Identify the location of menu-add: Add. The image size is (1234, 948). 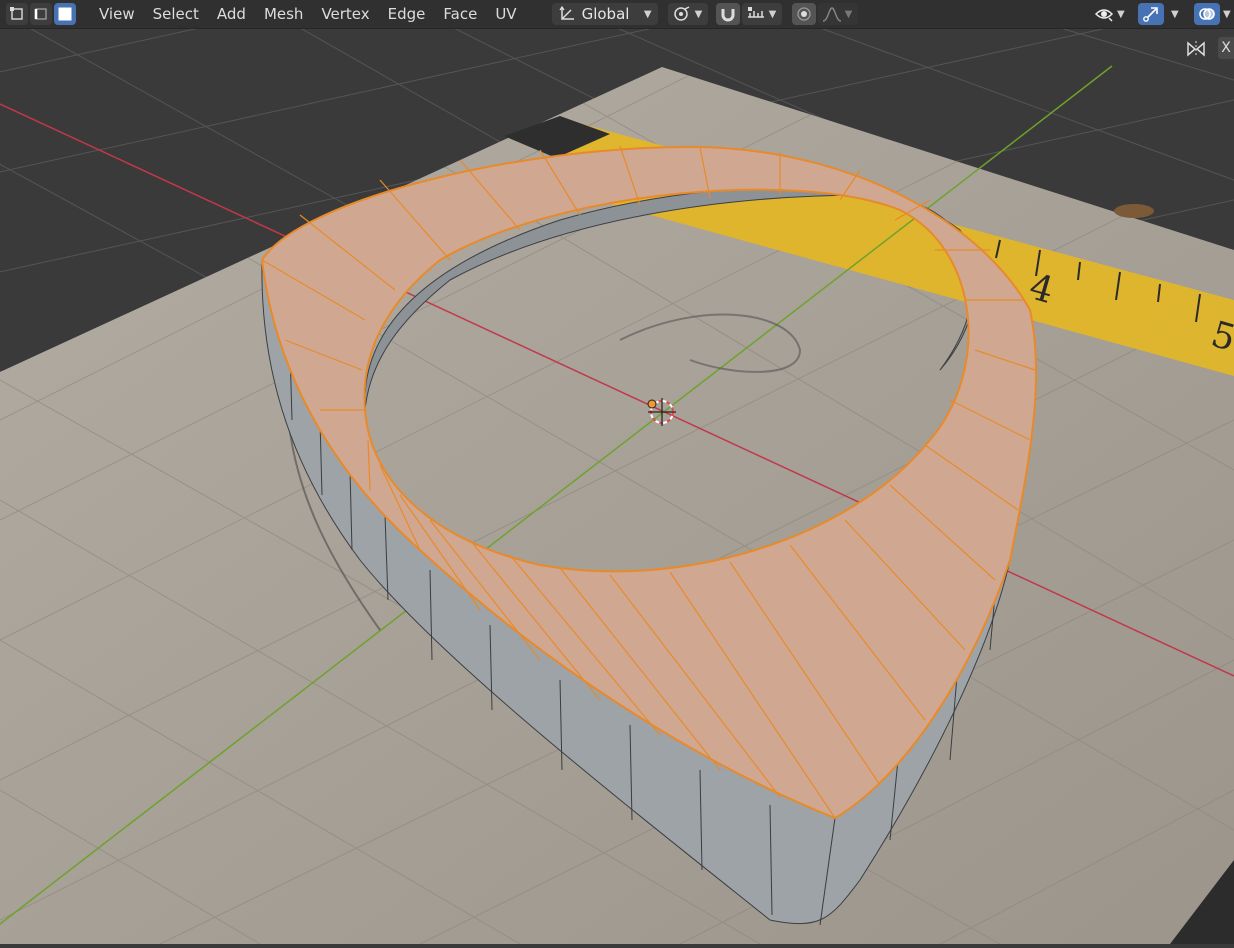
(231, 14).